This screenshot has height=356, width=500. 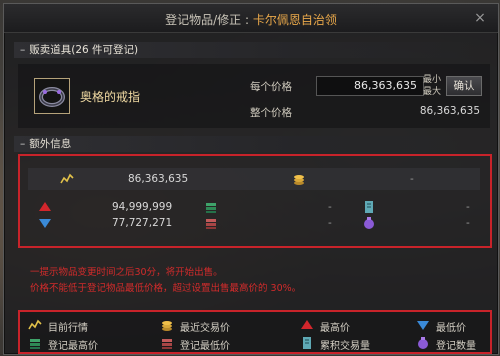 What do you see at coordinates (205, 328) in the screenshot?
I see `legend-label: 最近交易价` at bounding box center [205, 328].